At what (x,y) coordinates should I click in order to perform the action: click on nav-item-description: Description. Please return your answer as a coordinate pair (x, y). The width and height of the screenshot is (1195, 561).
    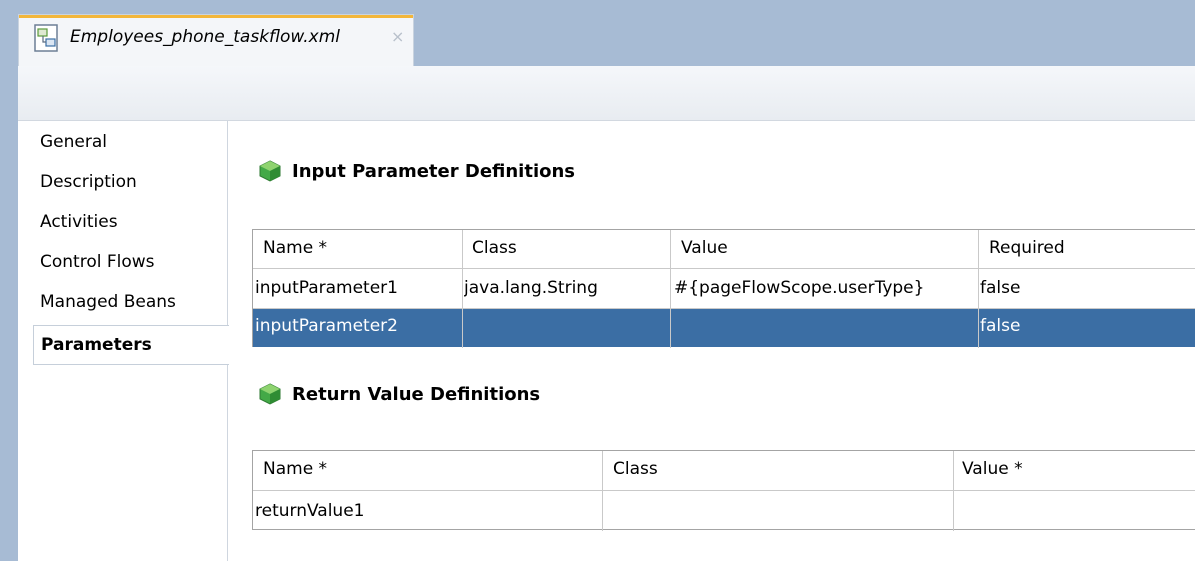
    Looking at the image, I should click on (88, 182).